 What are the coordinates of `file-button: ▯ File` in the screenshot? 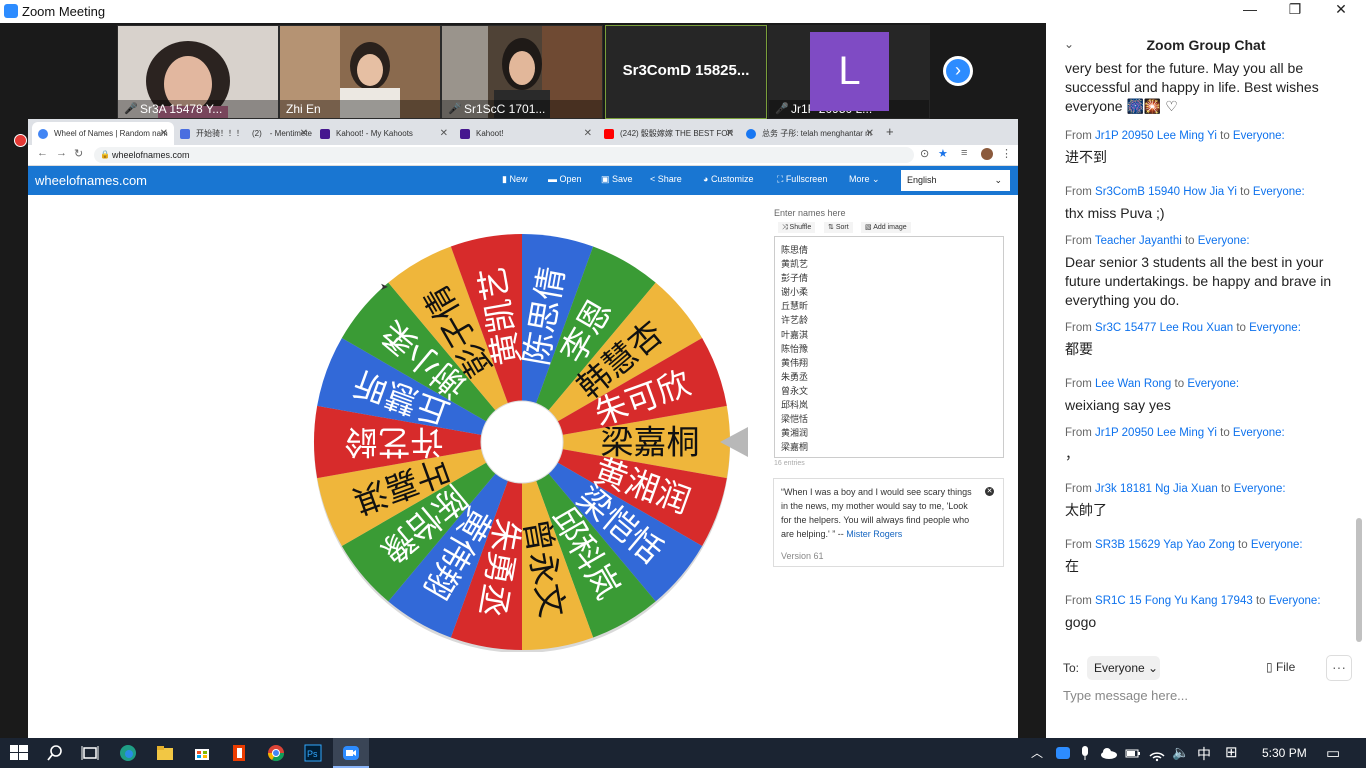 It's located at (1280, 667).